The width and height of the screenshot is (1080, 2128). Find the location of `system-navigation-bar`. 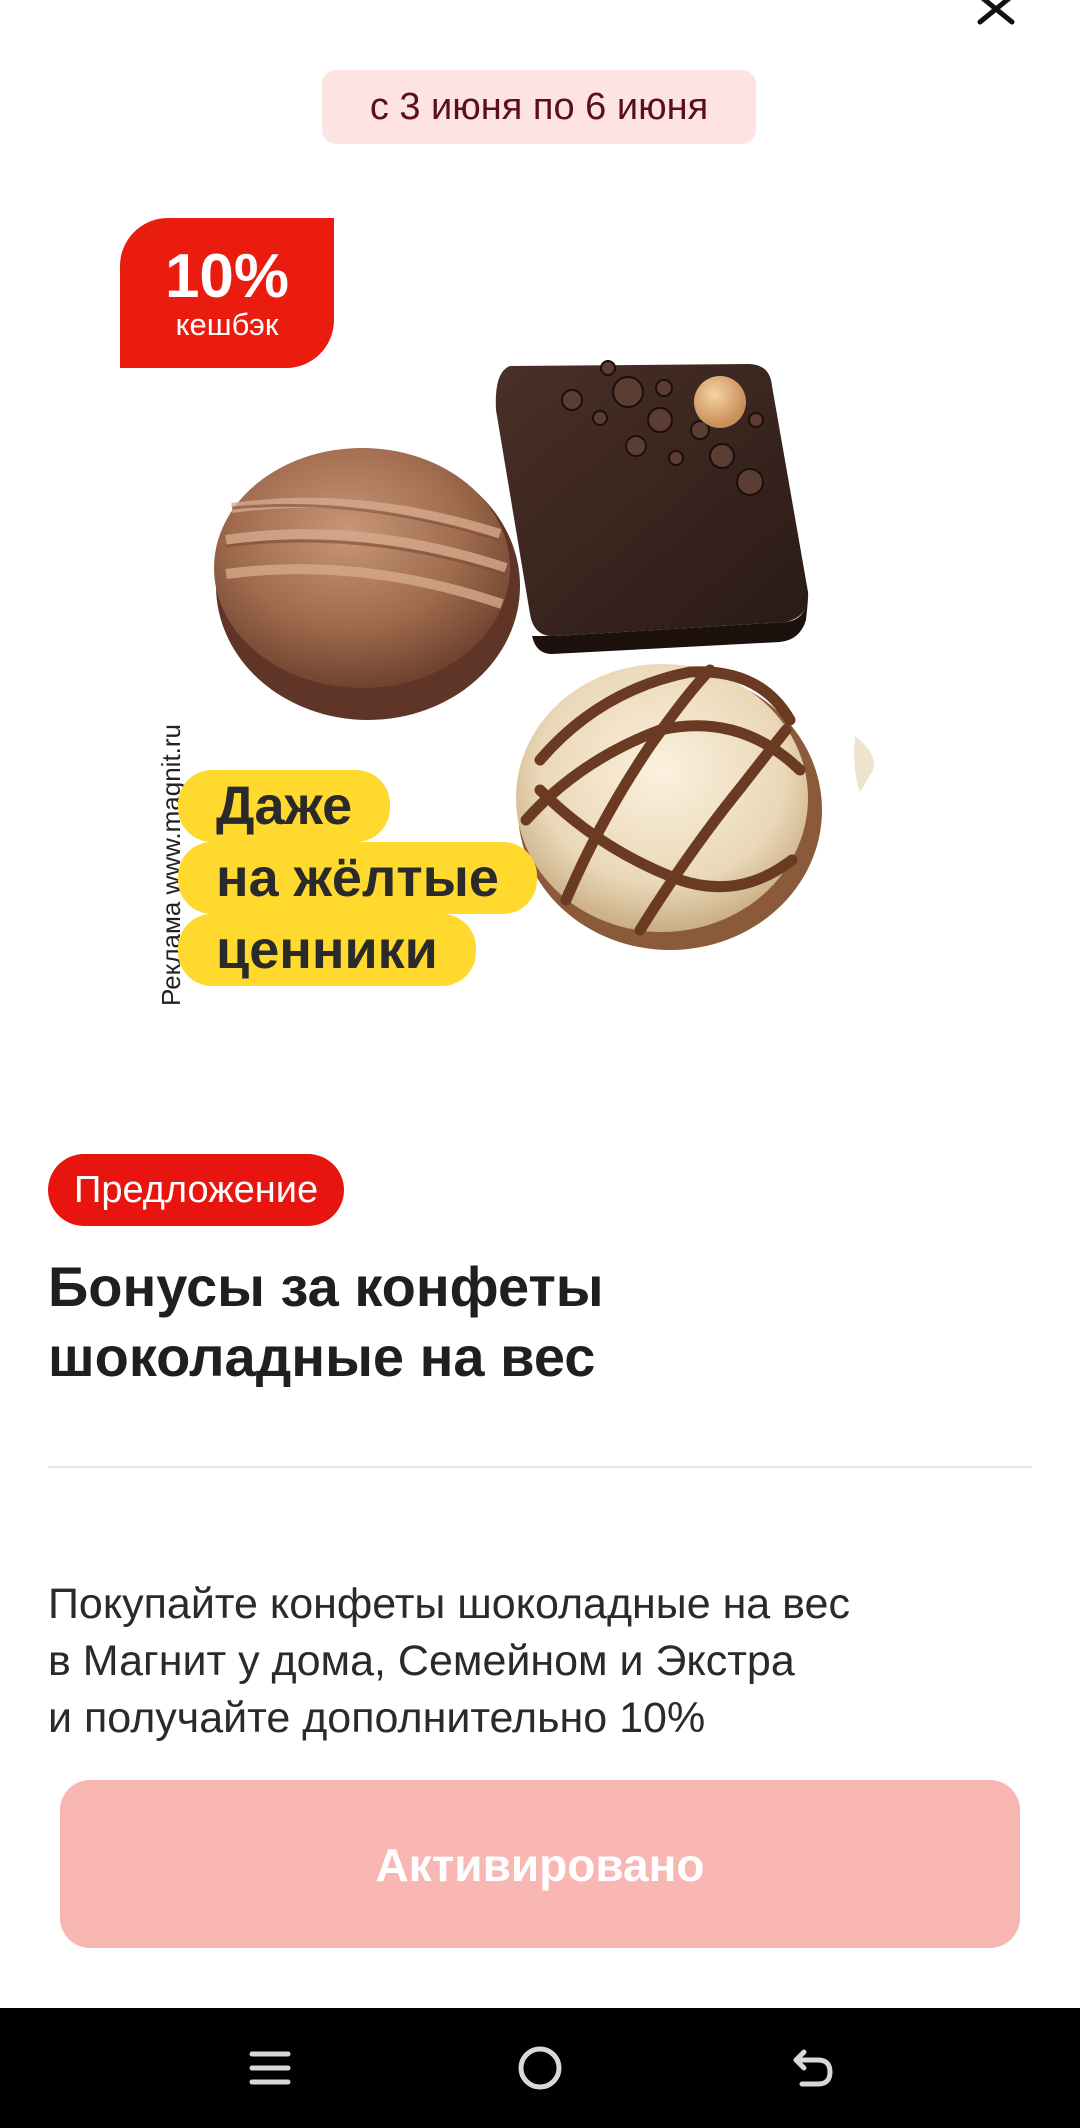

system-navigation-bar is located at coordinates (540, 2068).